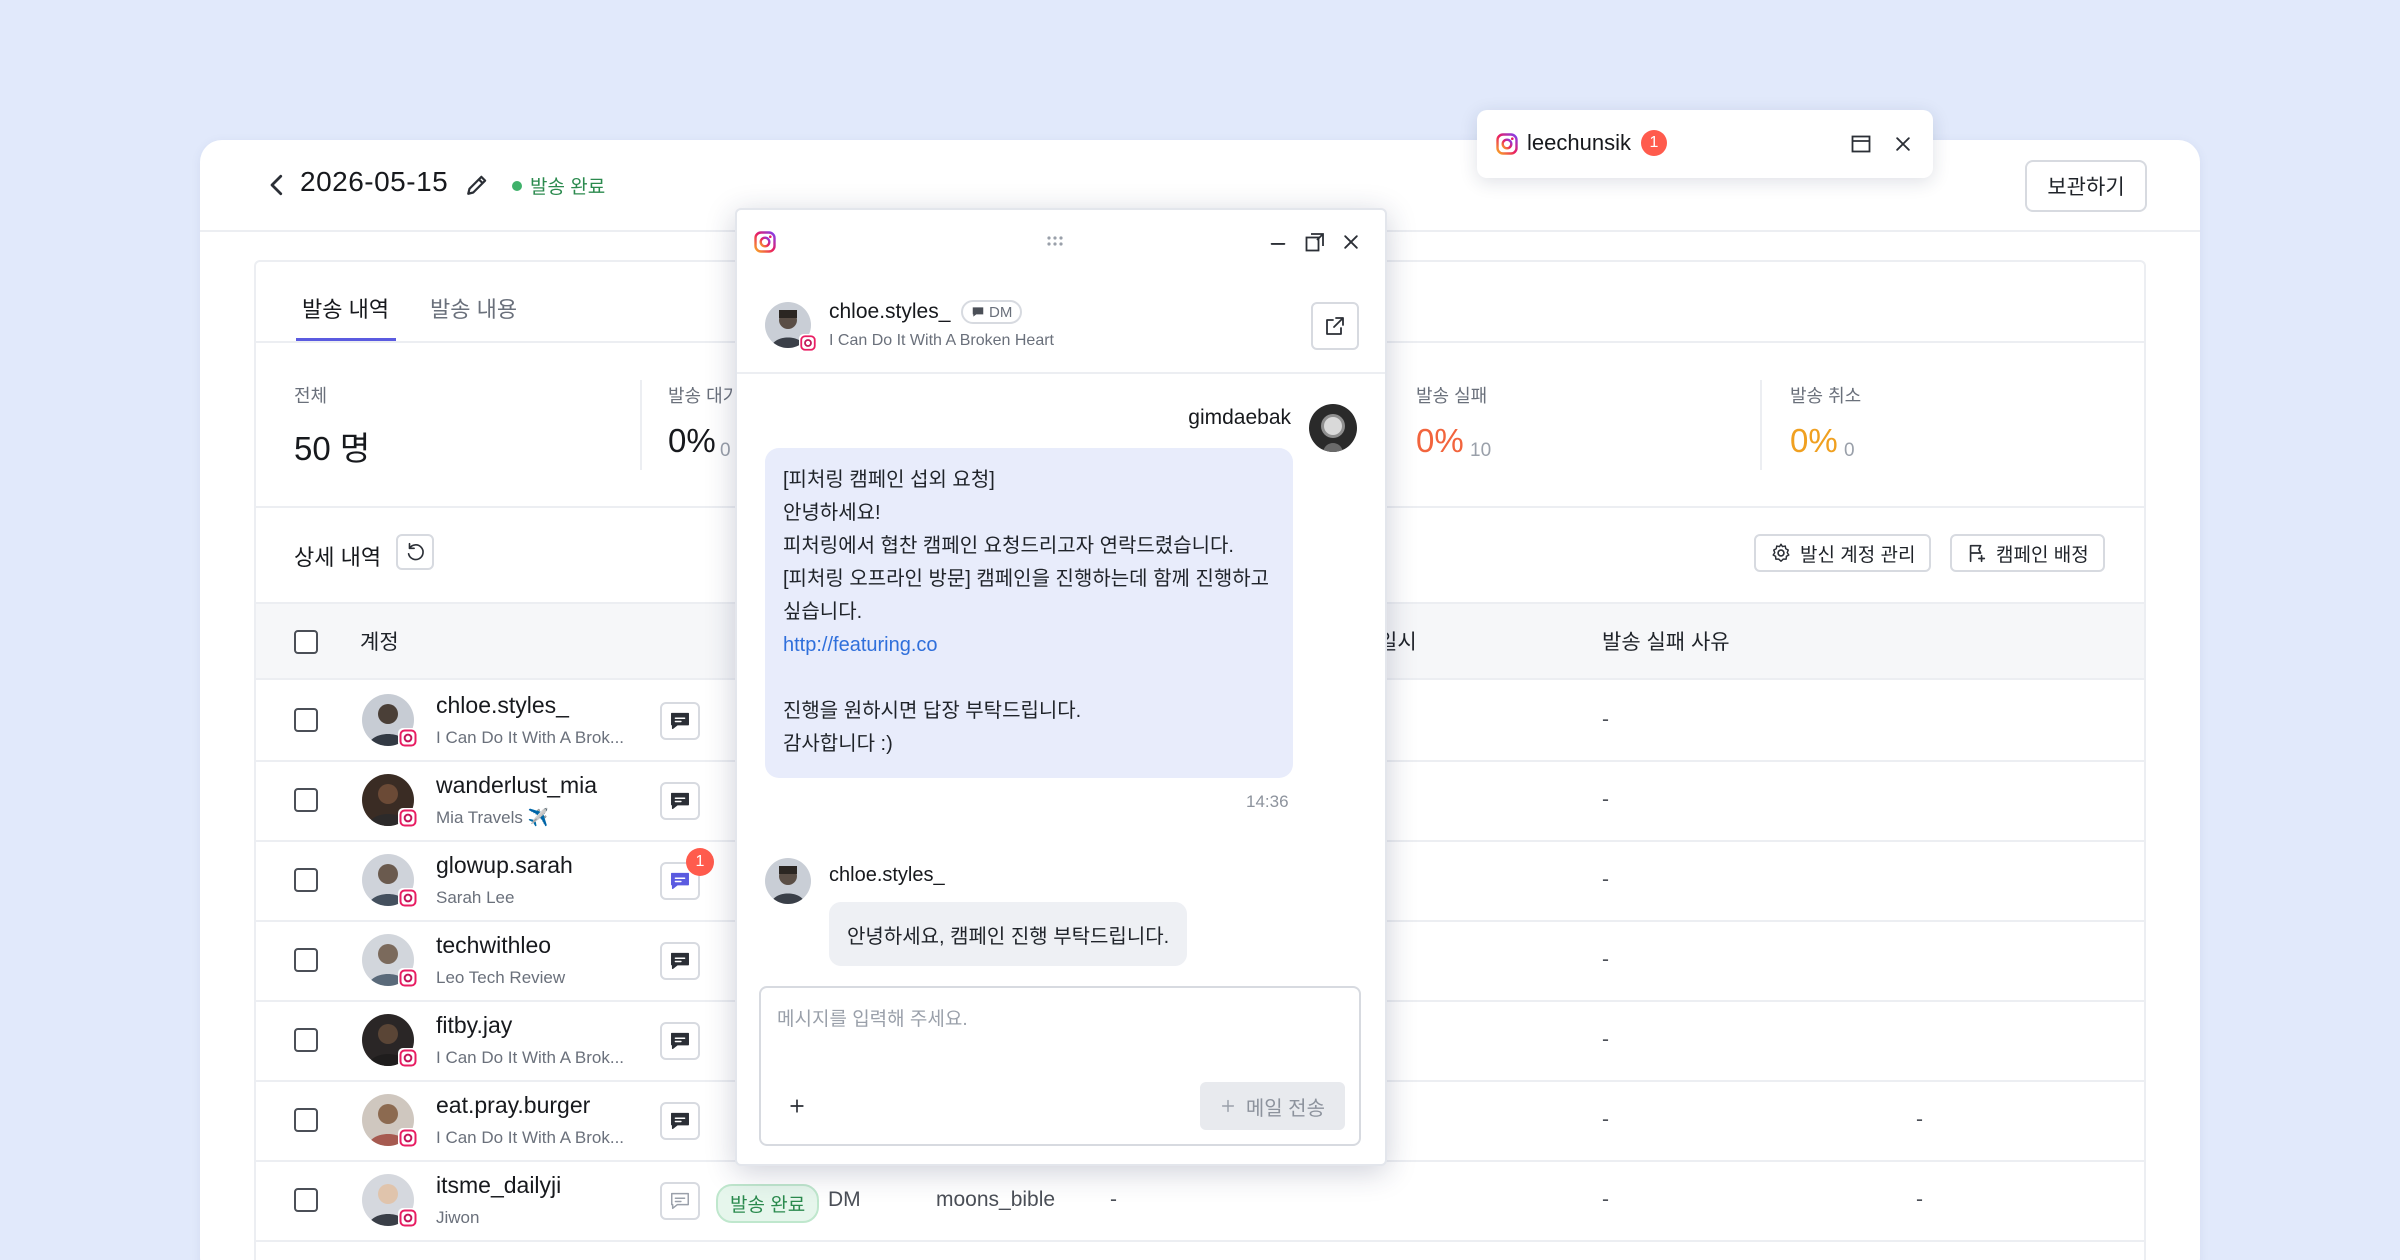 This screenshot has height=1260, width=2400. Describe the element at coordinates (493, 945) in the screenshot. I see `account-name: techwithleo` at that location.